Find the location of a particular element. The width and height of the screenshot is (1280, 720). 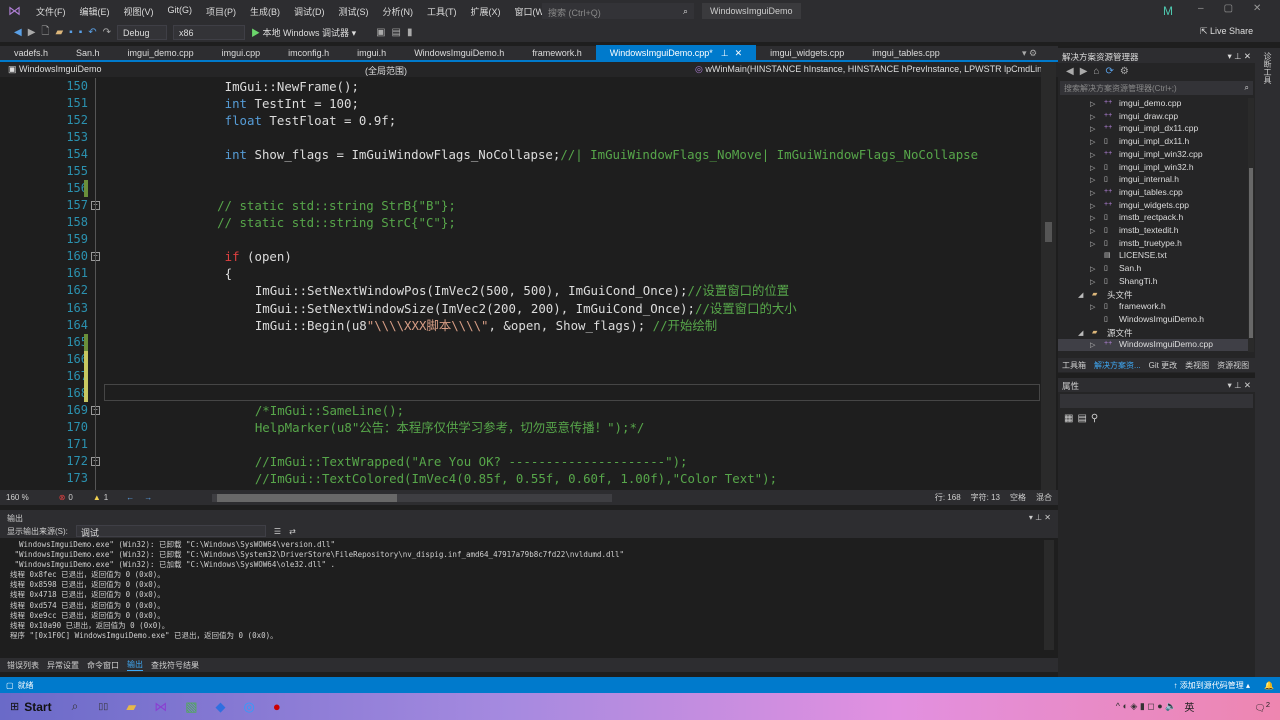

menu-item: 扩展(X) is located at coordinates (486, 11).